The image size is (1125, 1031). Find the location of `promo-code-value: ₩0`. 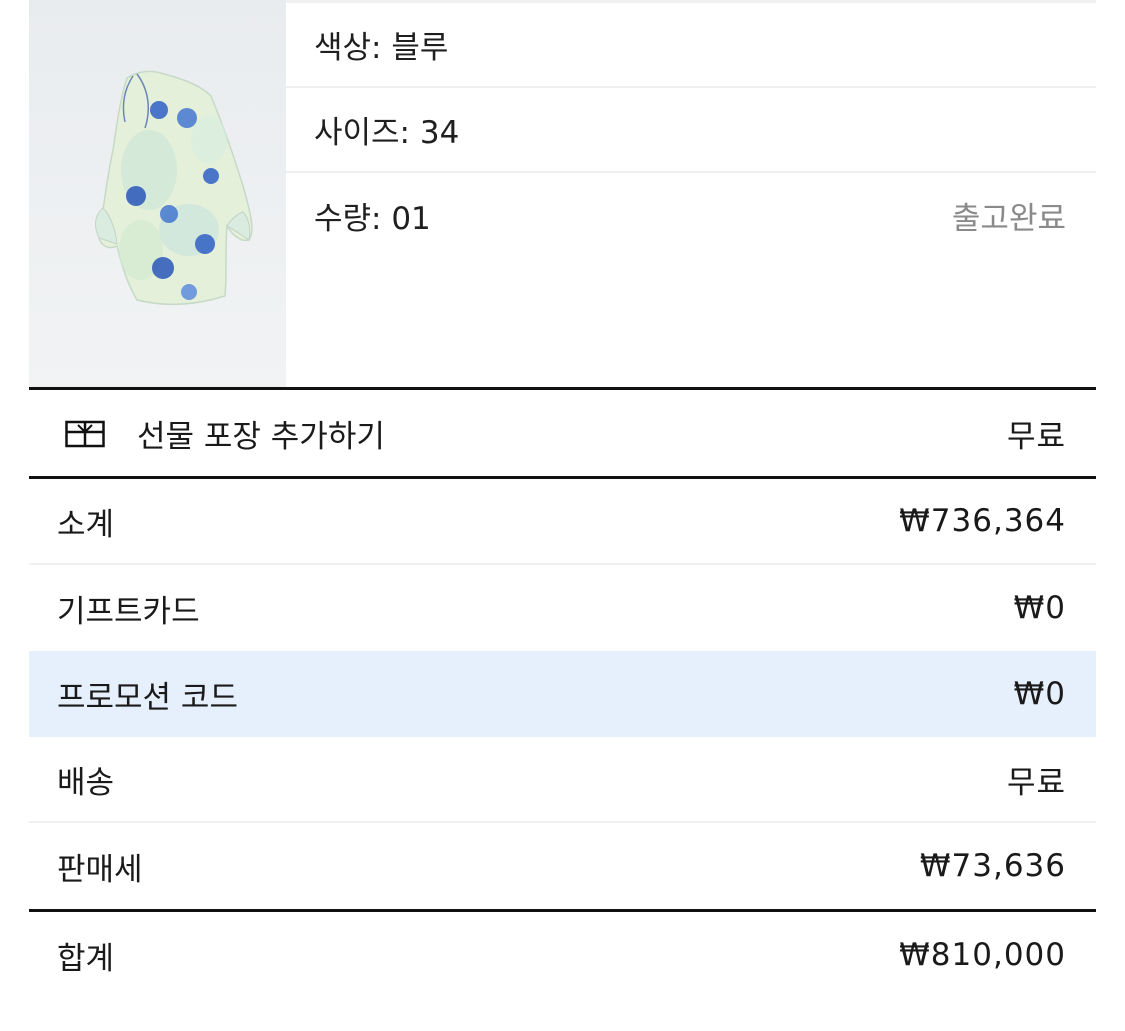

promo-code-value: ₩0 is located at coordinates (1039, 694).